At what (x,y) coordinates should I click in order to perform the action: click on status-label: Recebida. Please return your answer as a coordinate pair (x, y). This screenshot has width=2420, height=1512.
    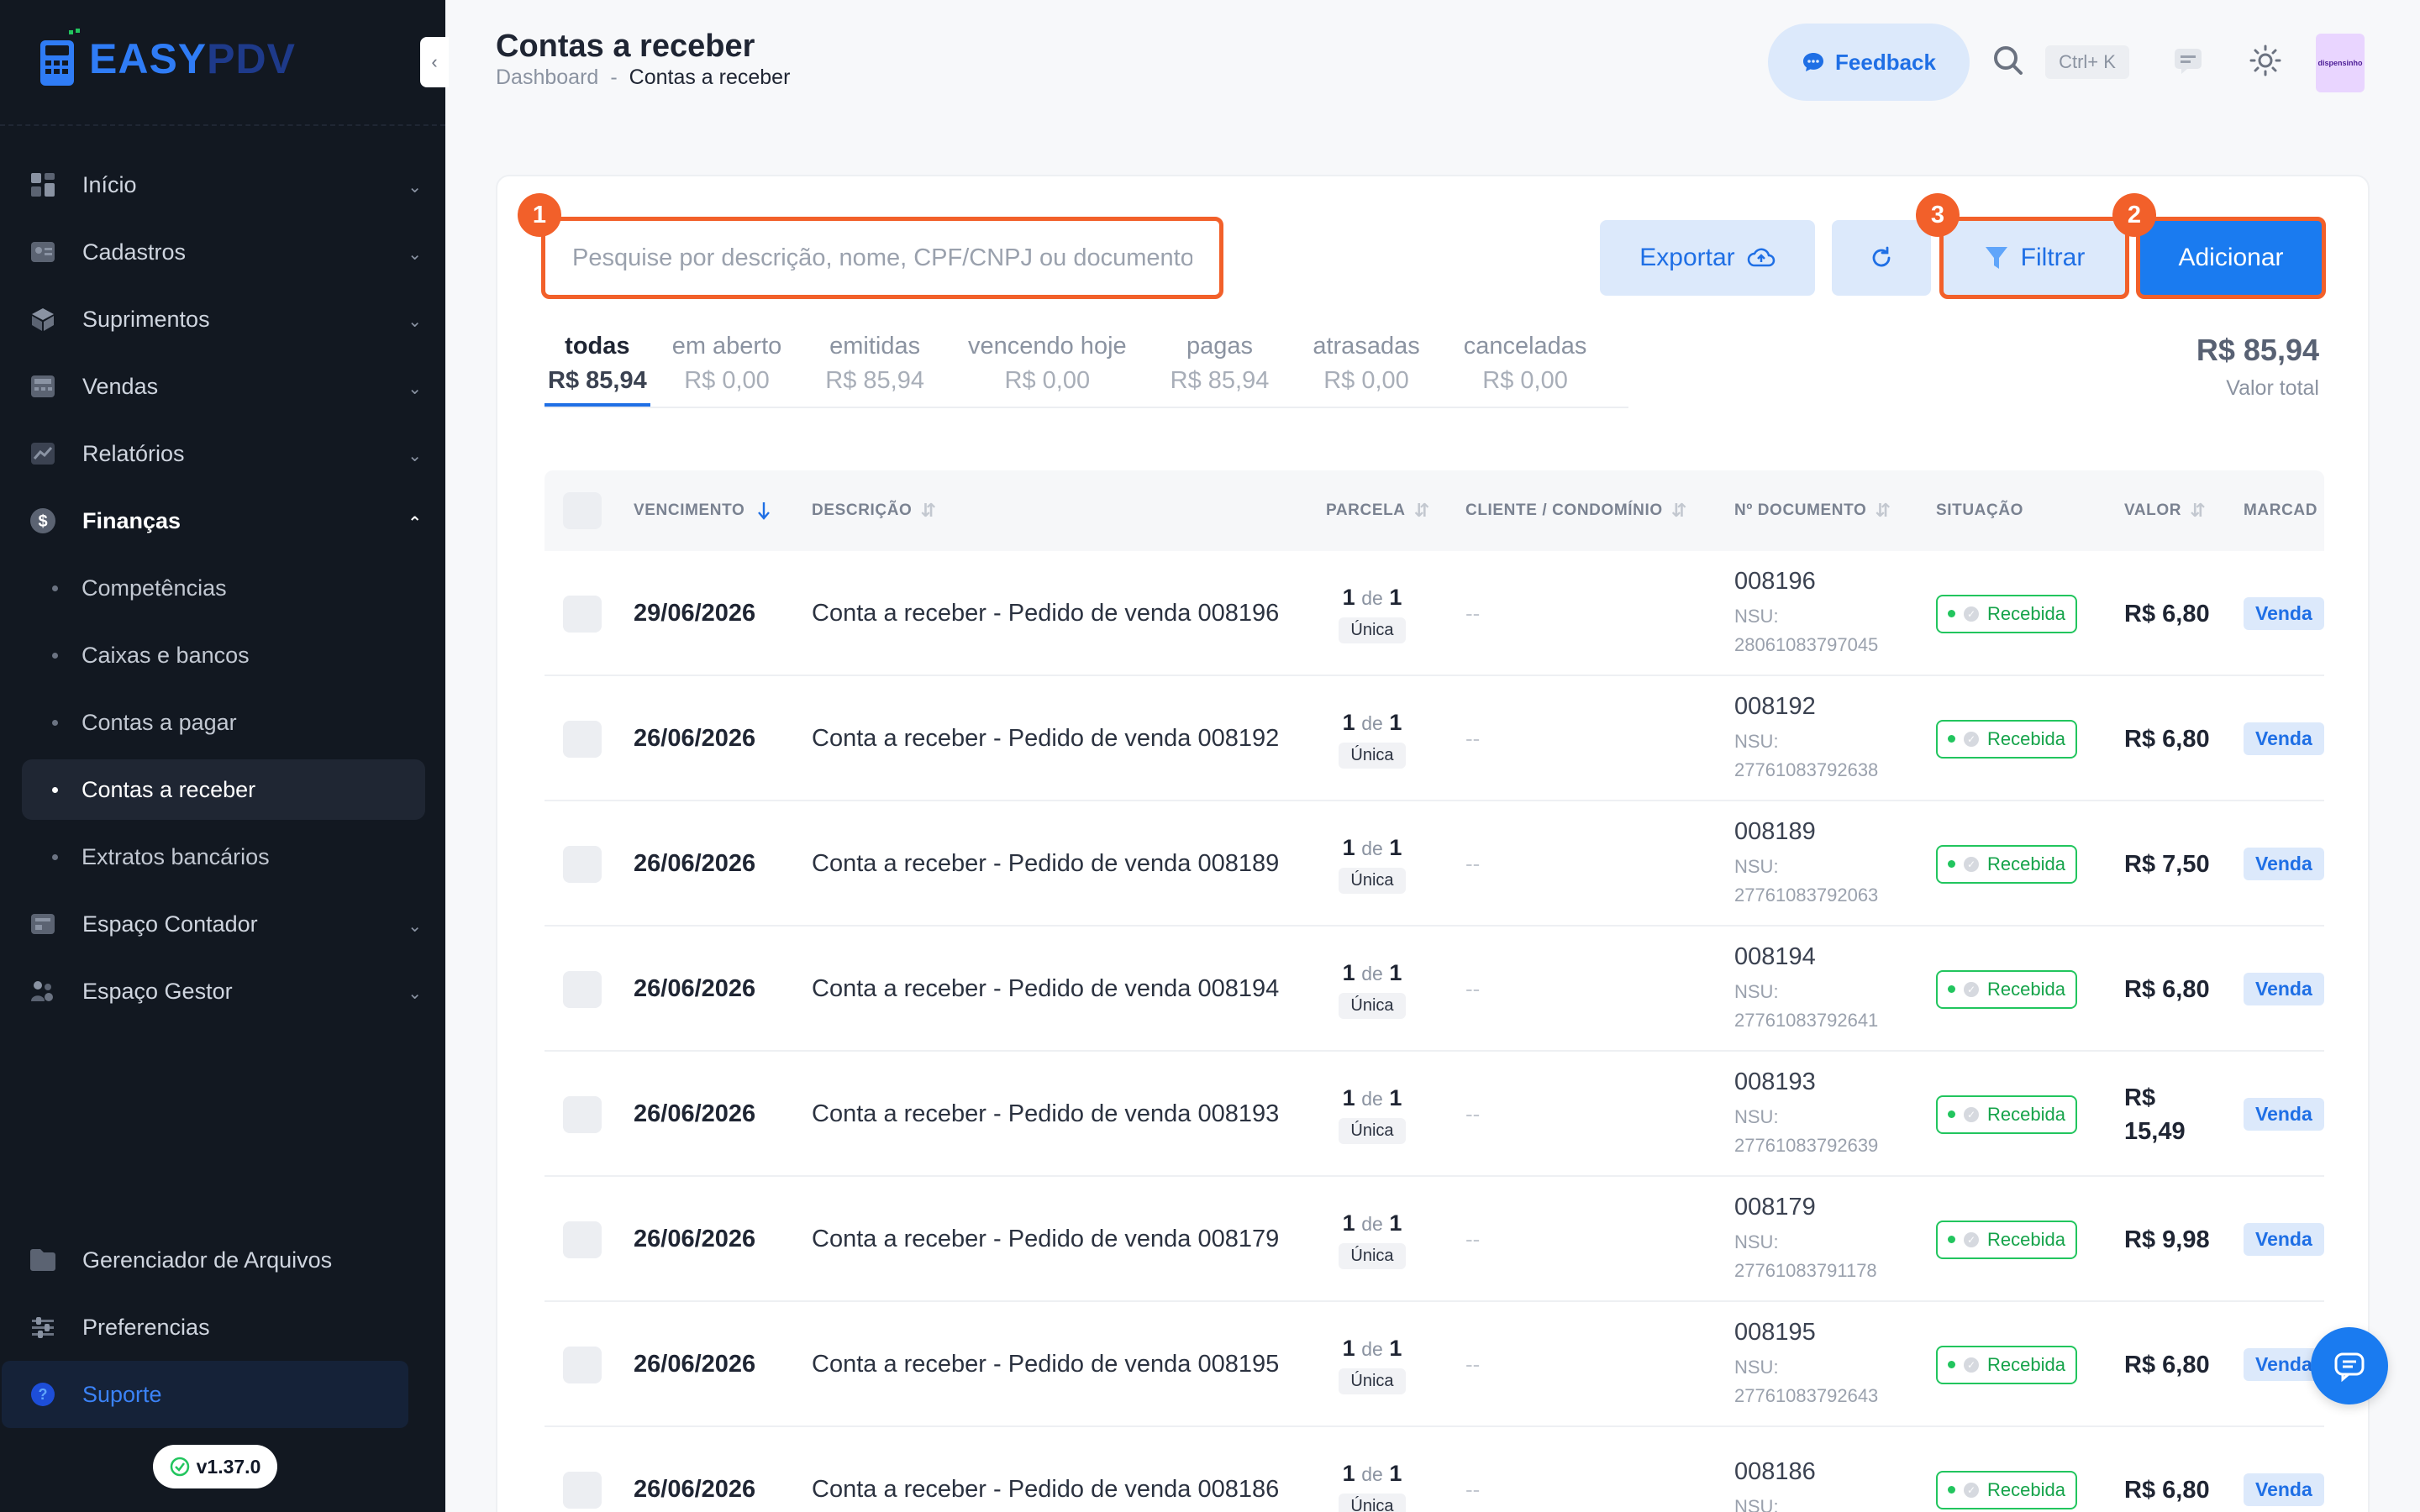
    Looking at the image, I should click on (2026, 613).